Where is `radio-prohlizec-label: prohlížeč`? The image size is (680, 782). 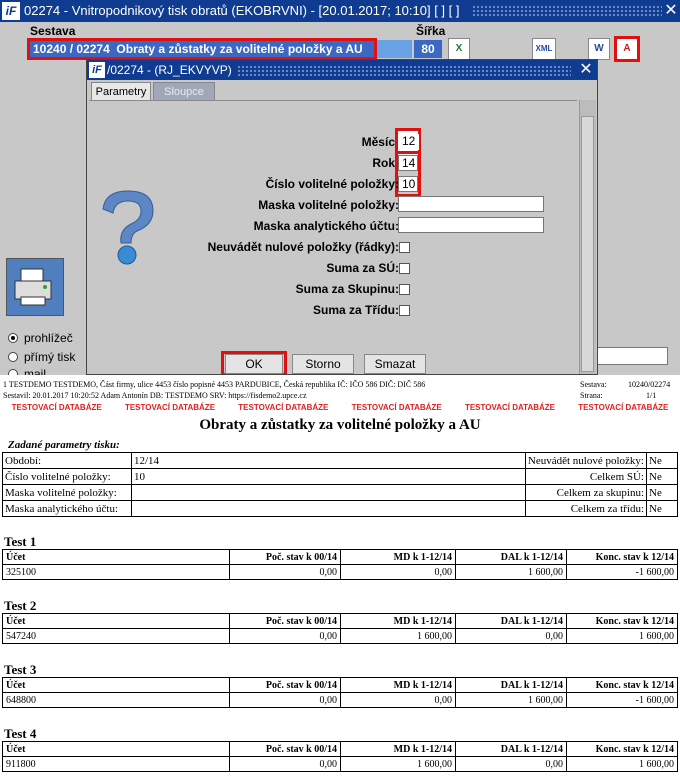 radio-prohlizec-label: prohlížeč is located at coordinates (48, 338).